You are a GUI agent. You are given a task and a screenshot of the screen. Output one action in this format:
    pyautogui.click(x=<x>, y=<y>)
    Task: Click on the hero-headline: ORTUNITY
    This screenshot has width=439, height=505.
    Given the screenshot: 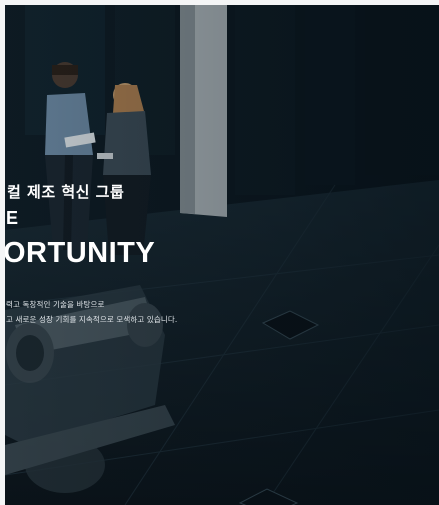 What is the action you would take?
    pyautogui.click(x=80, y=253)
    